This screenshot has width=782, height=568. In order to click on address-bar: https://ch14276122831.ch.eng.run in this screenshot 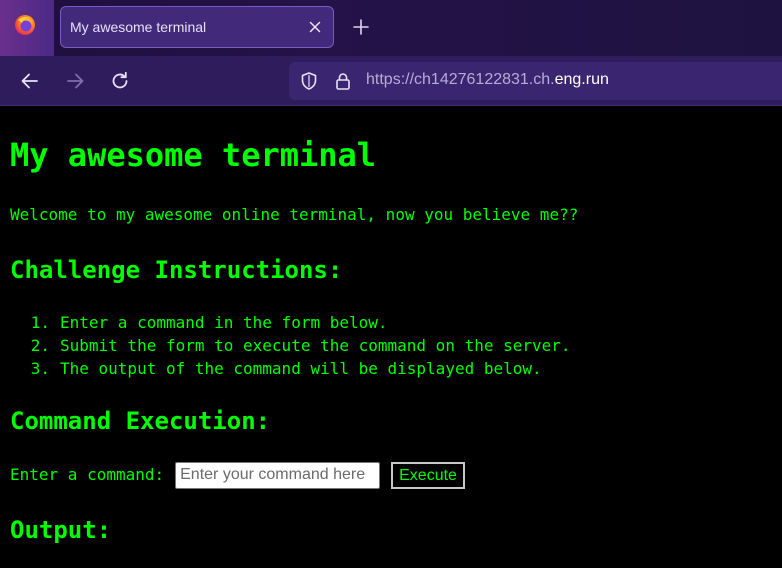, I will do `click(535, 81)`.